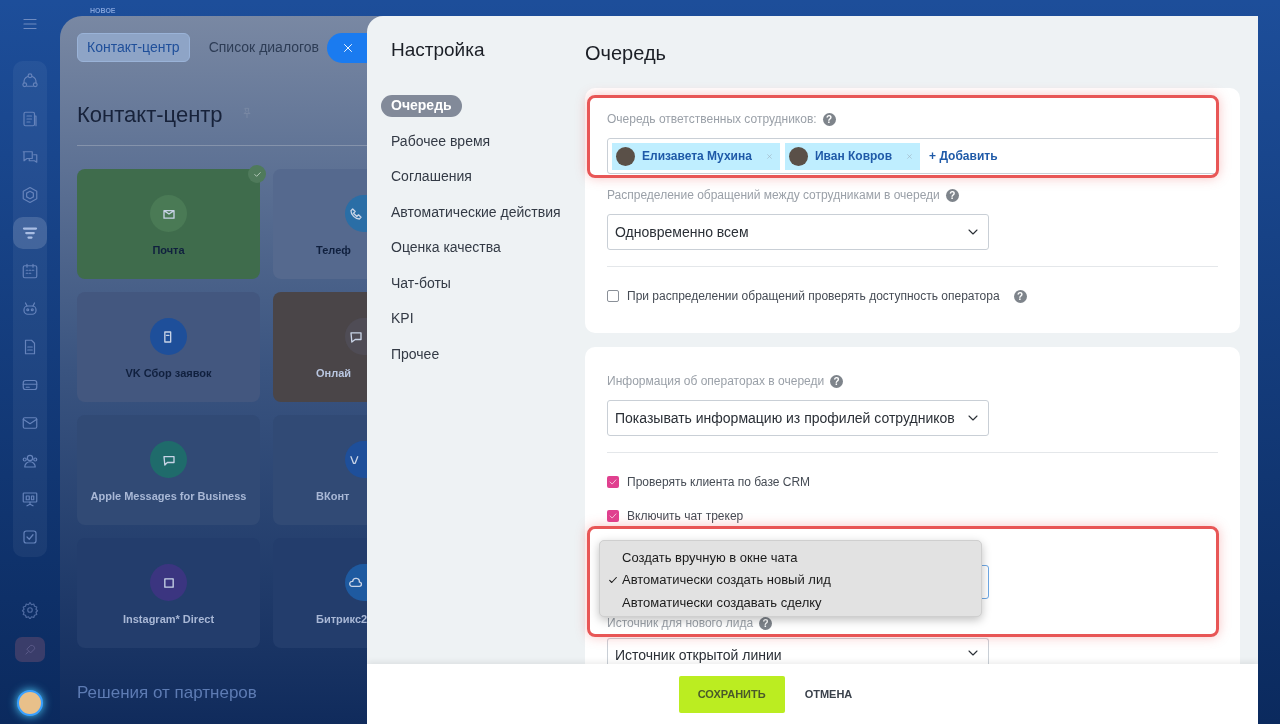 This screenshot has width=1280, height=724. I want to click on close-icon, so click(348, 48).